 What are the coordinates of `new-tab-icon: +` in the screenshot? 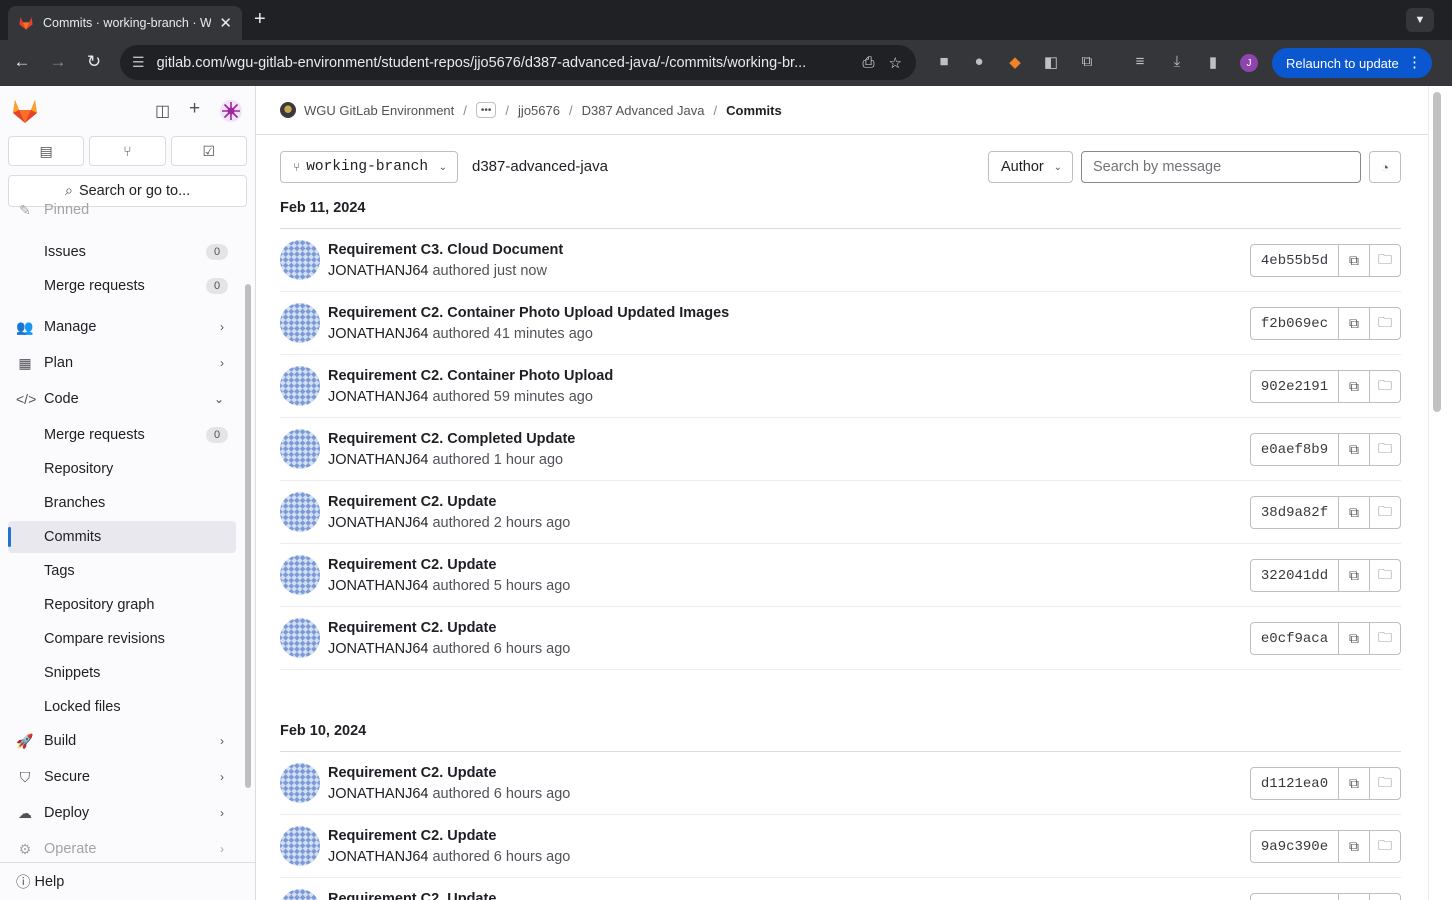 It's located at (260, 19).